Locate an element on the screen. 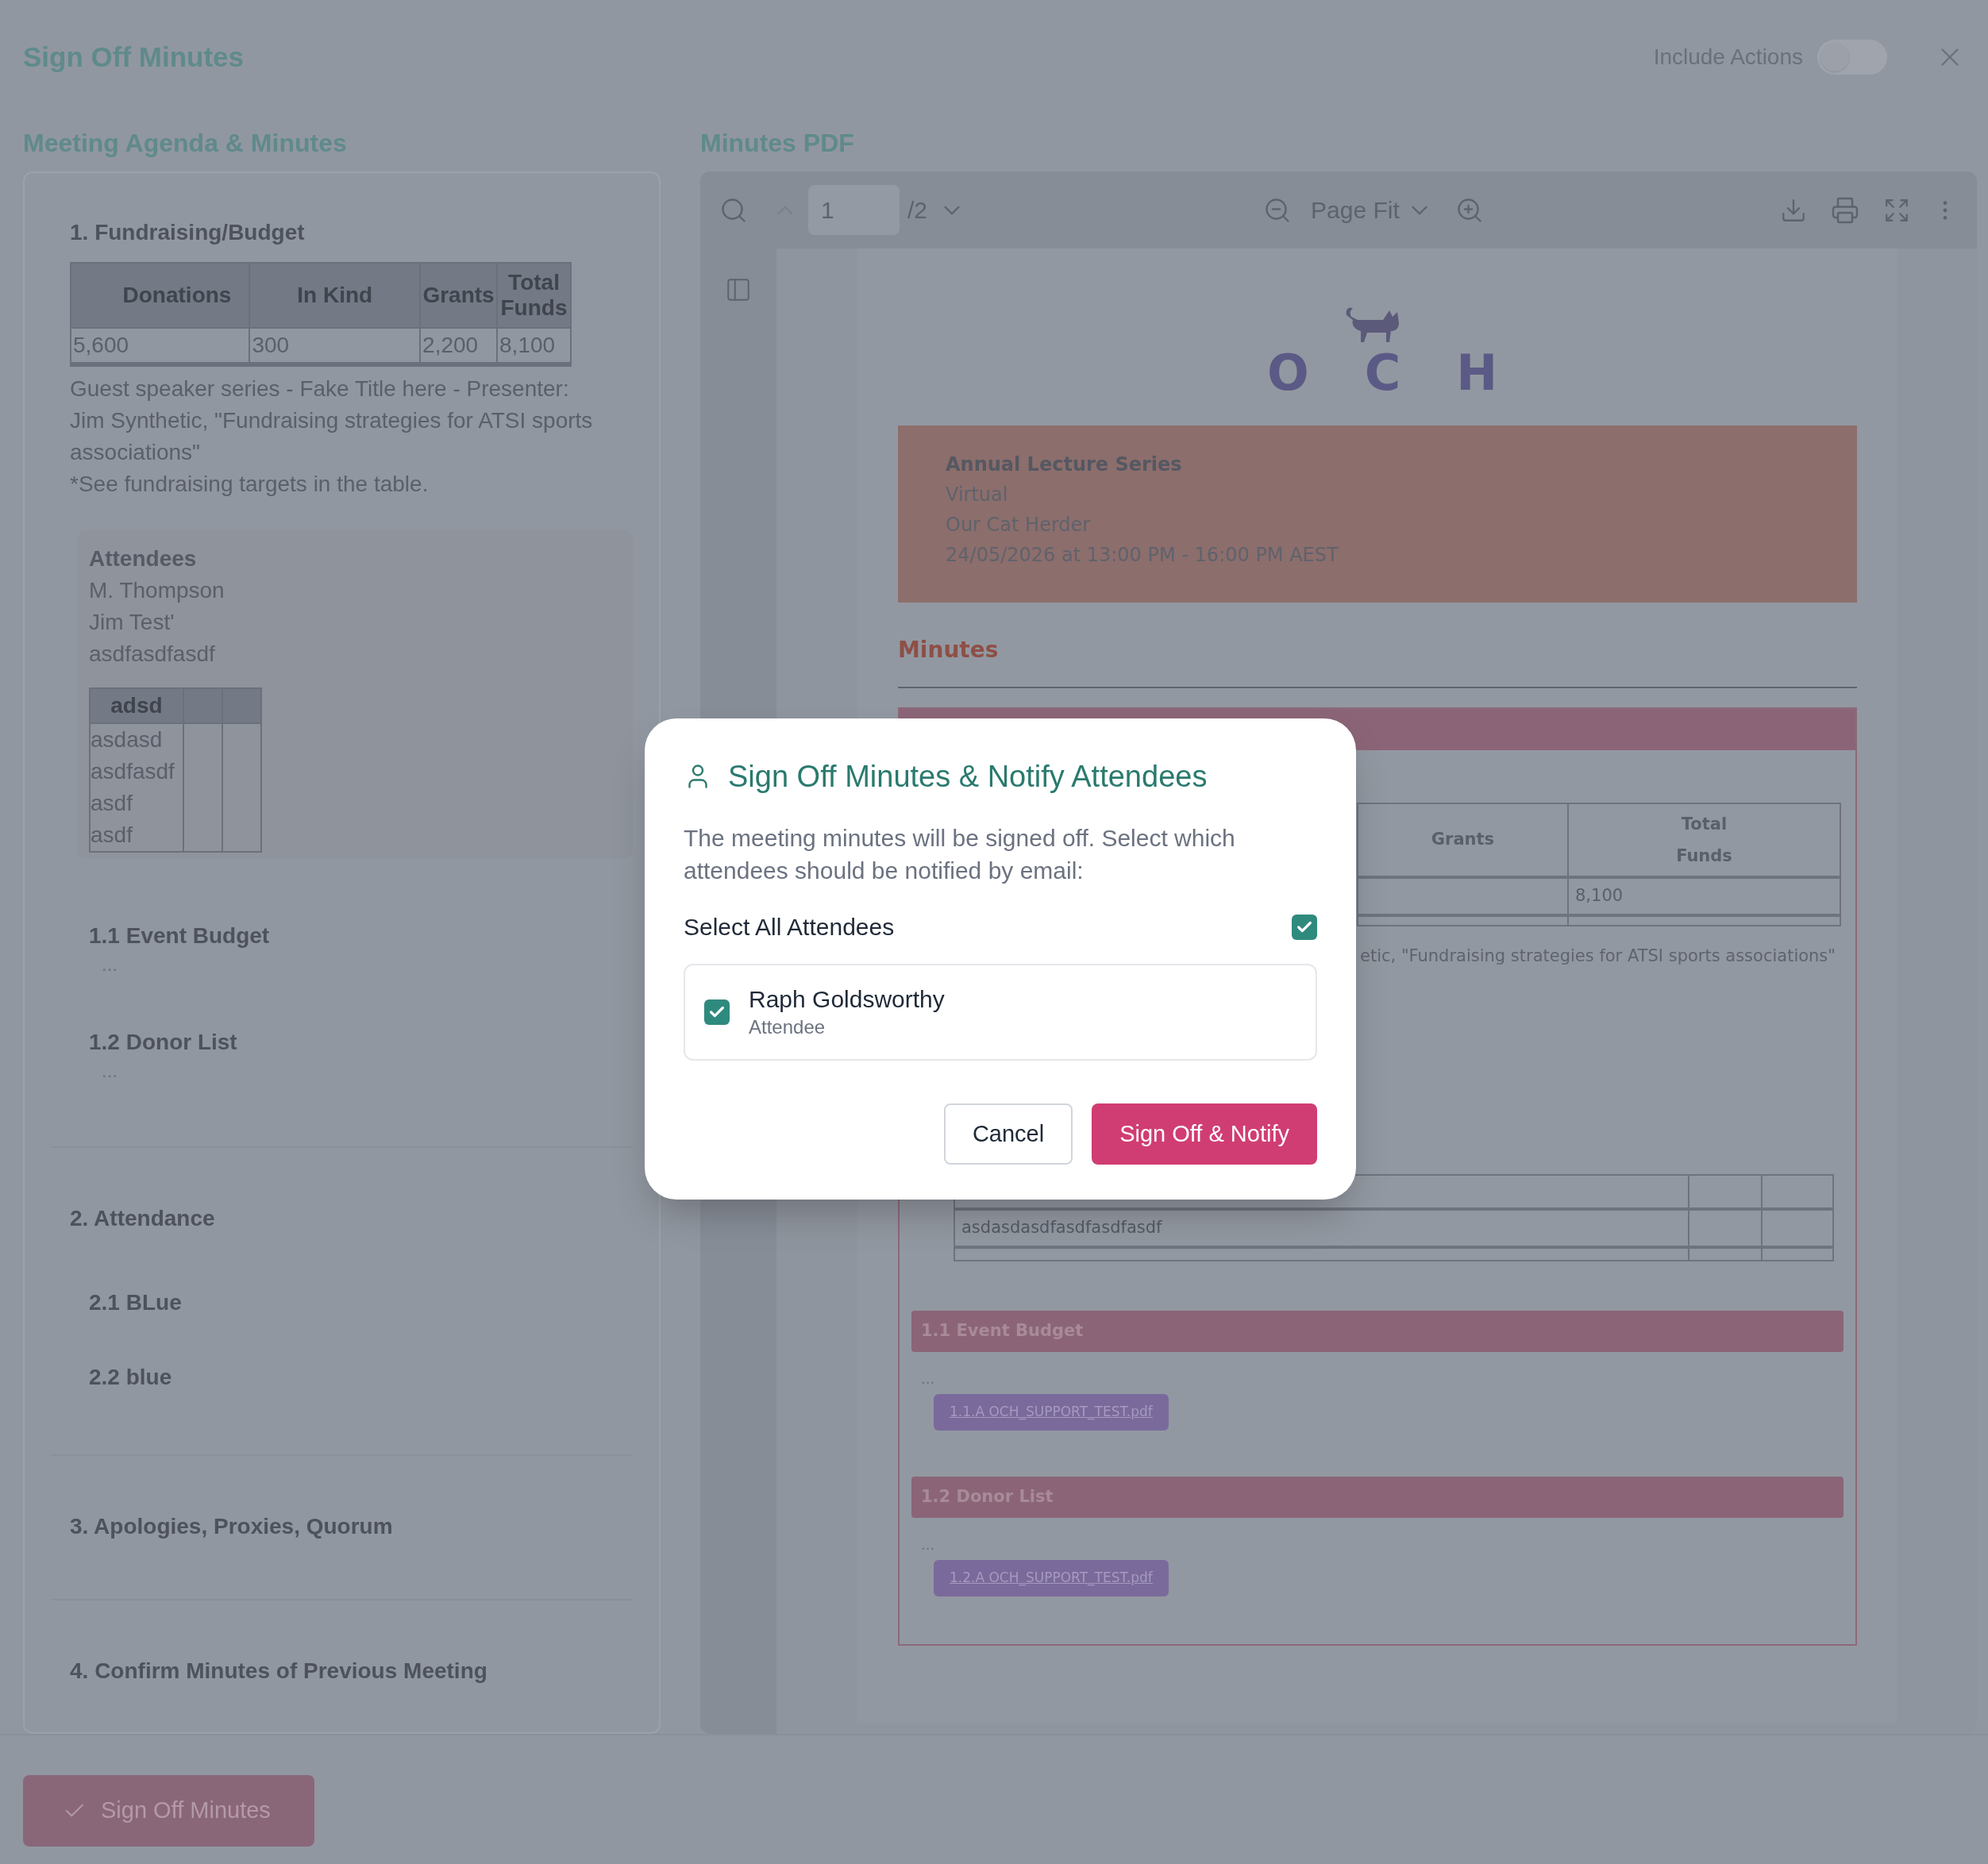  section-title: 2. Attendance is located at coordinates (143, 1218).